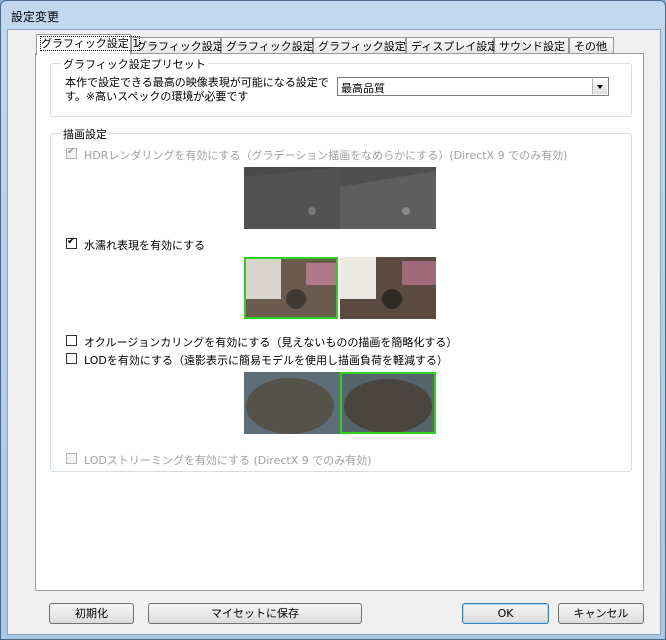  I want to click on tab-graphics-4: グラフィック設定 4, so click(364, 45).